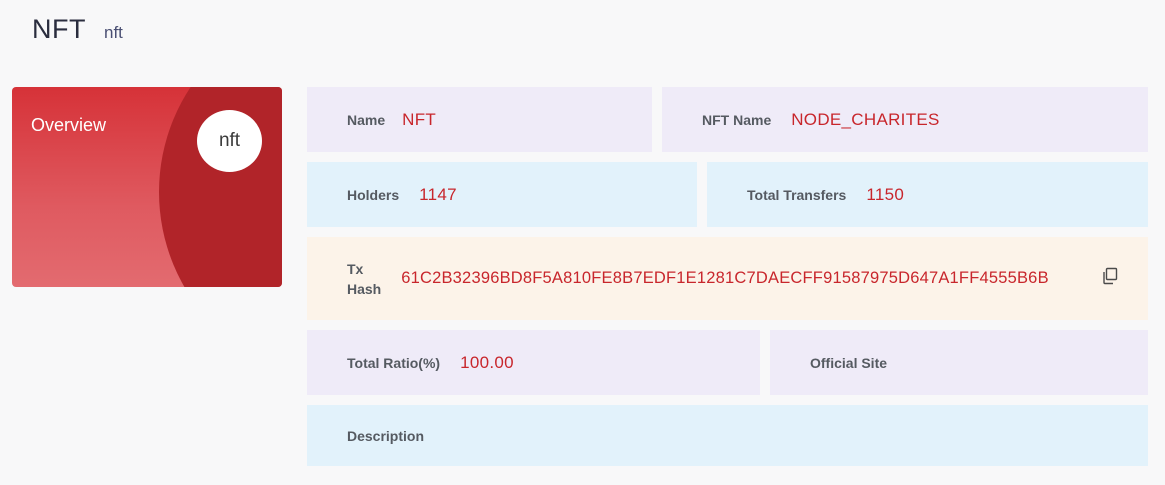  I want to click on tx-hash-label: Tx Hash, so click(364, 279).